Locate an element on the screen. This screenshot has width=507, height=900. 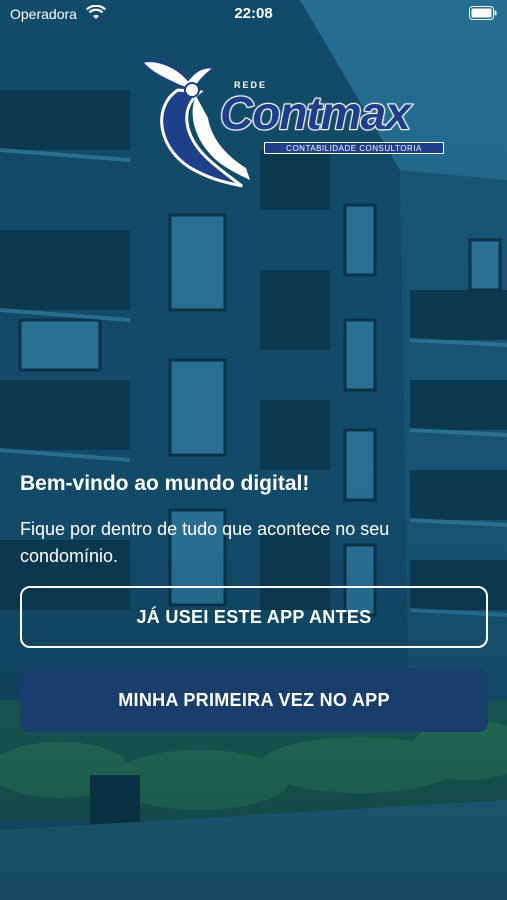
first-time-button-label: MINHA PRIMEIRA VEZ NO APP is located at coordinates (254, 699).